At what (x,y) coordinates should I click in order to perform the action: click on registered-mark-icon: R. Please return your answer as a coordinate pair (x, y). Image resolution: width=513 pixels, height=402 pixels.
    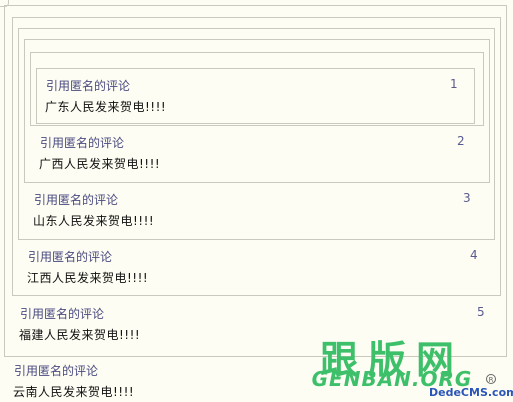
    Looking at the image, I should click on (491, 379).